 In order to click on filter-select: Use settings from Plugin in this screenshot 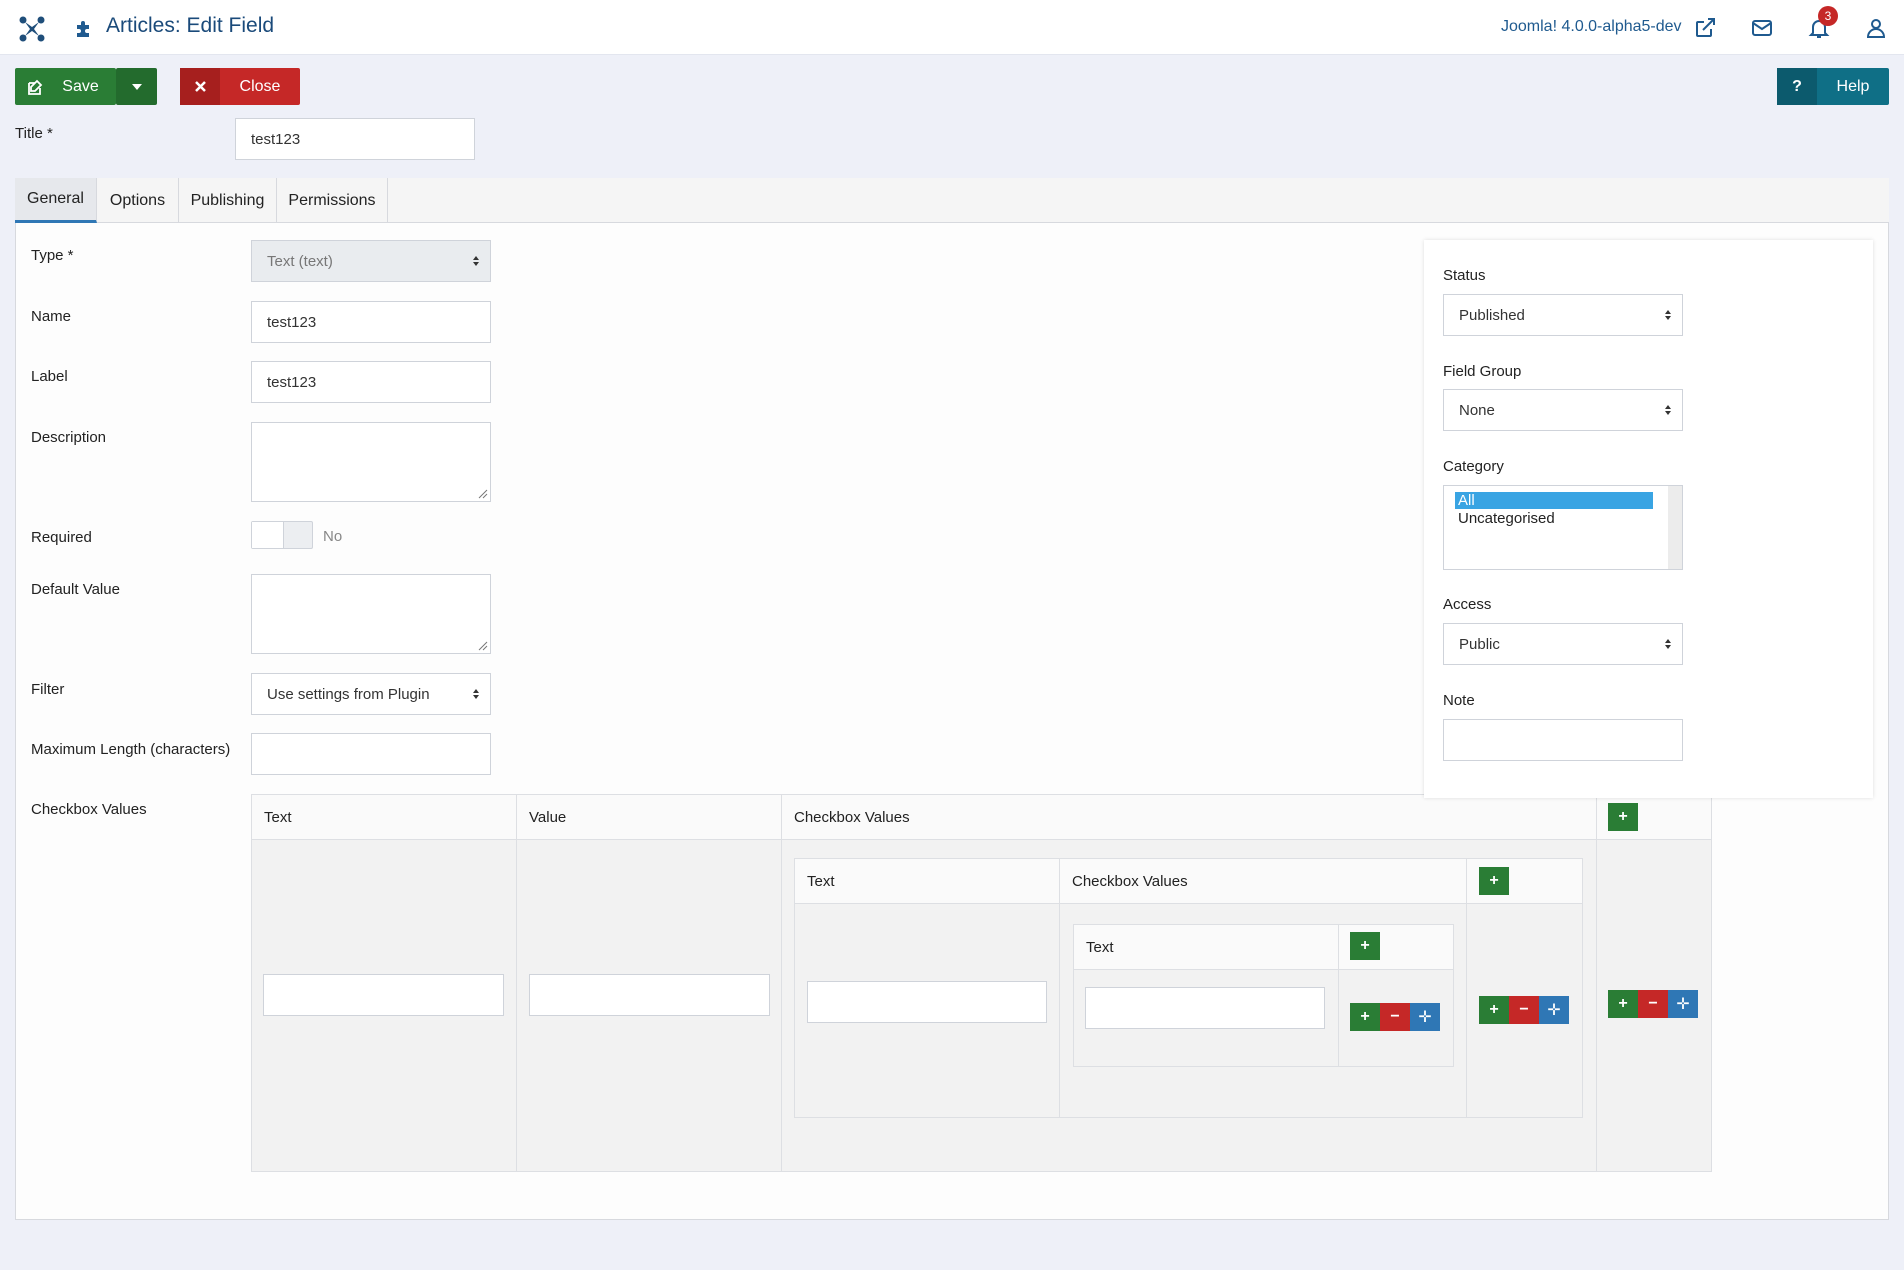, I will do `click(371, 694)`.